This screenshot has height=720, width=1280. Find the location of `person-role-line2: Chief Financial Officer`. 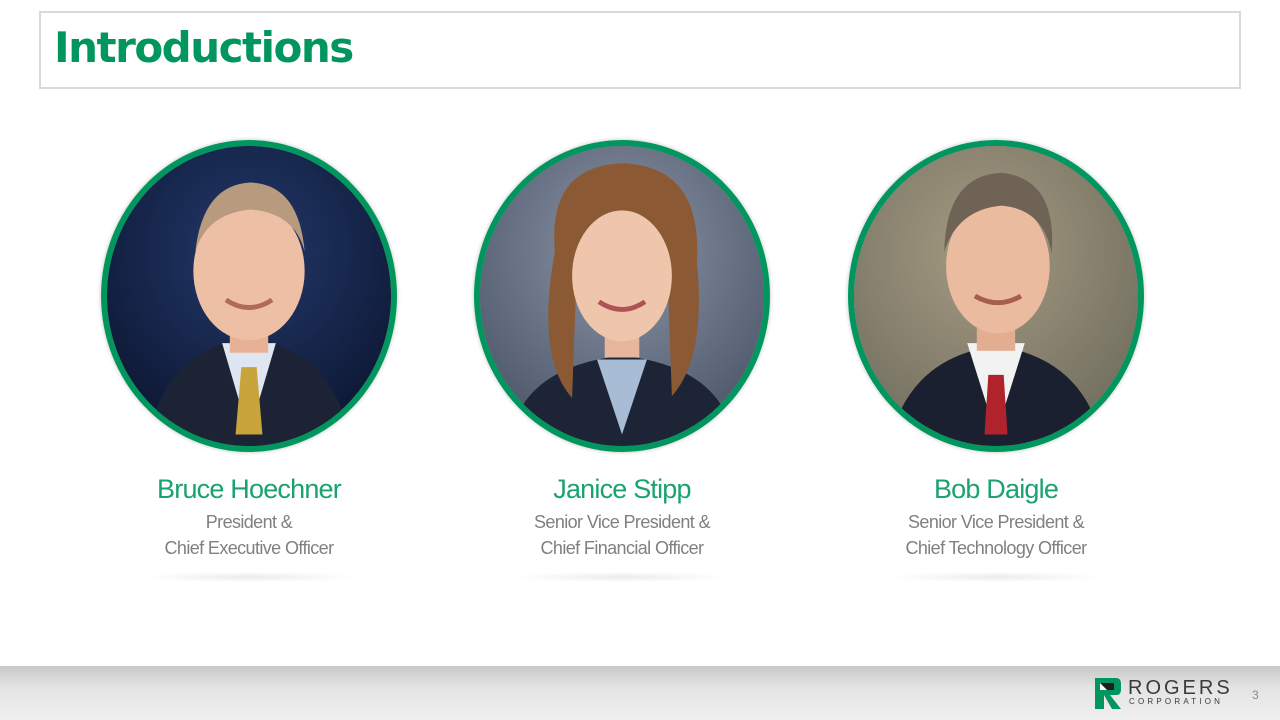

person-role-line2: Chief Financial Officer is located at coordinates (622, 548).